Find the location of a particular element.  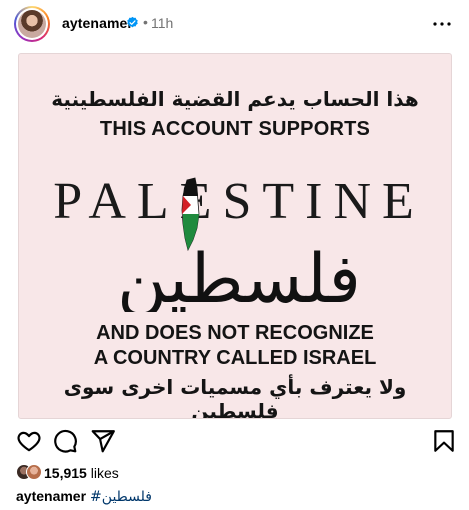

image-english-line-1: AND DOES NOT RECOGNIZE is located at coordinates (235, 333).